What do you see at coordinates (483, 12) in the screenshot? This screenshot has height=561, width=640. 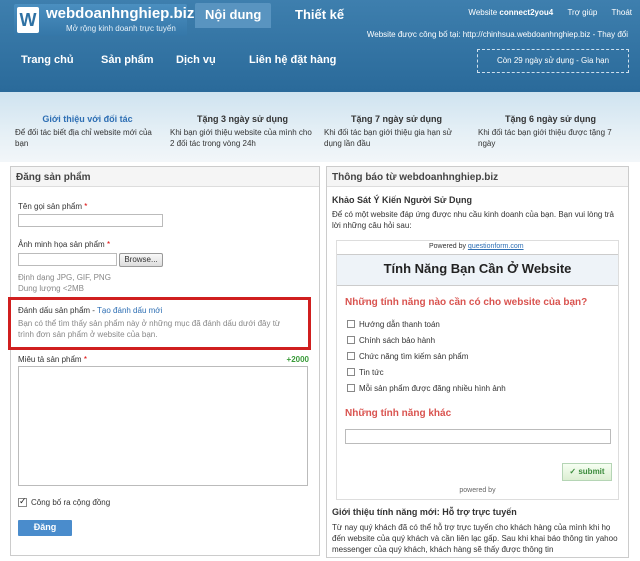 I see `website-label: Website` at bounding box center [483, 12].